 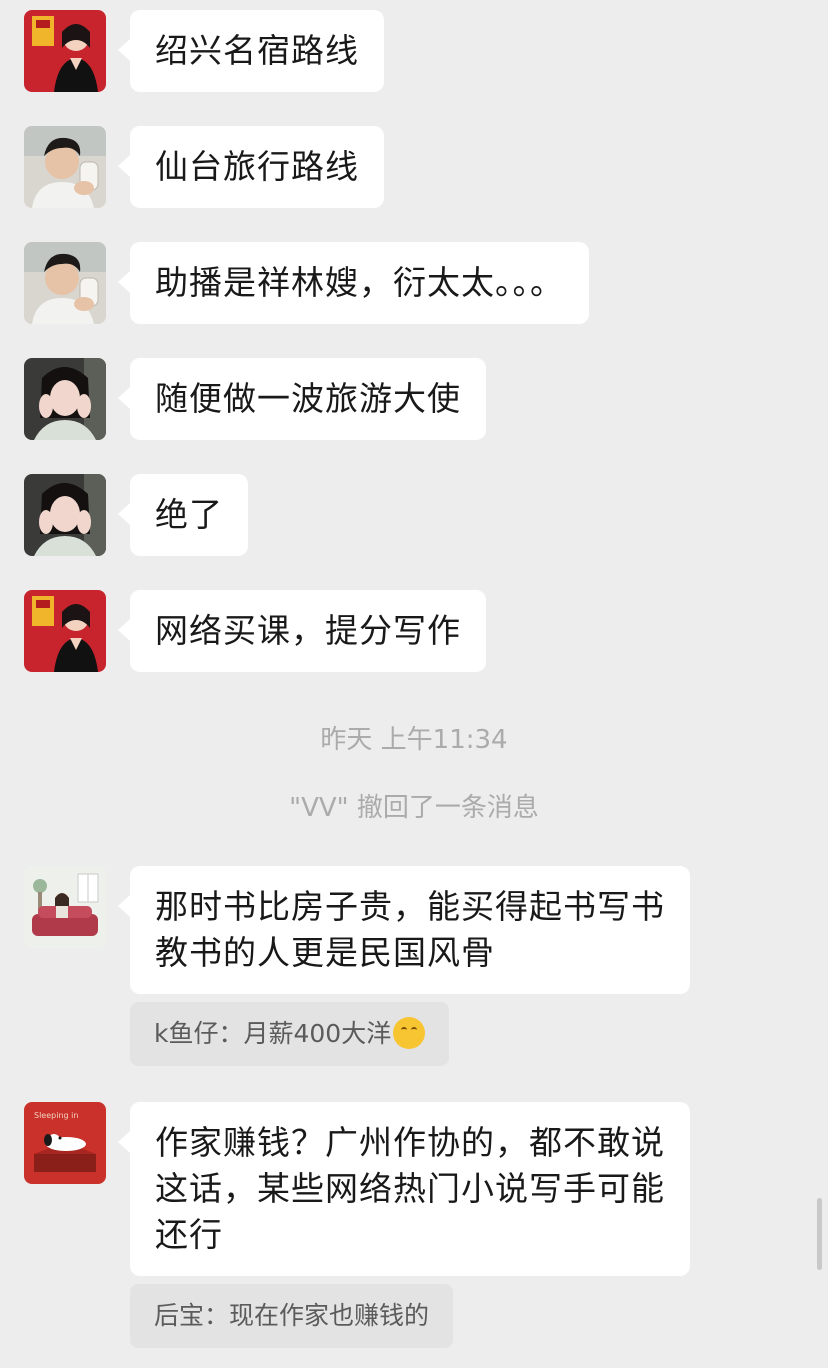 What do you see at coordinates (404, 1189) in the screenshot?
I see `message-bubble: 作家赚钱？广州作协的，都不敢说 这话，某些网络热门小说写手可能 还行` at bounding box center [404, 1189].